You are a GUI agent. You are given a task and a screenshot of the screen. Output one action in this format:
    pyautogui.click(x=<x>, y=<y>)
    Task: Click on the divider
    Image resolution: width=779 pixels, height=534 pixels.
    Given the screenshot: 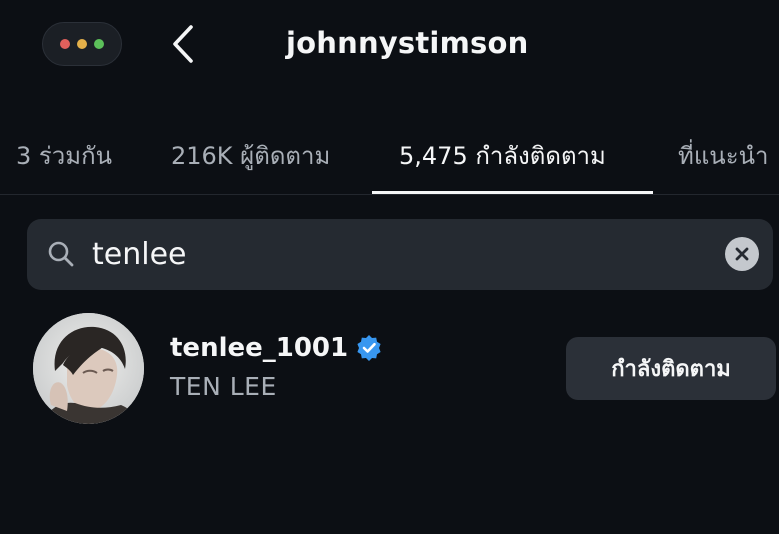 What is the action you would take?
    pyautogui.click(x=389, y=194)
    